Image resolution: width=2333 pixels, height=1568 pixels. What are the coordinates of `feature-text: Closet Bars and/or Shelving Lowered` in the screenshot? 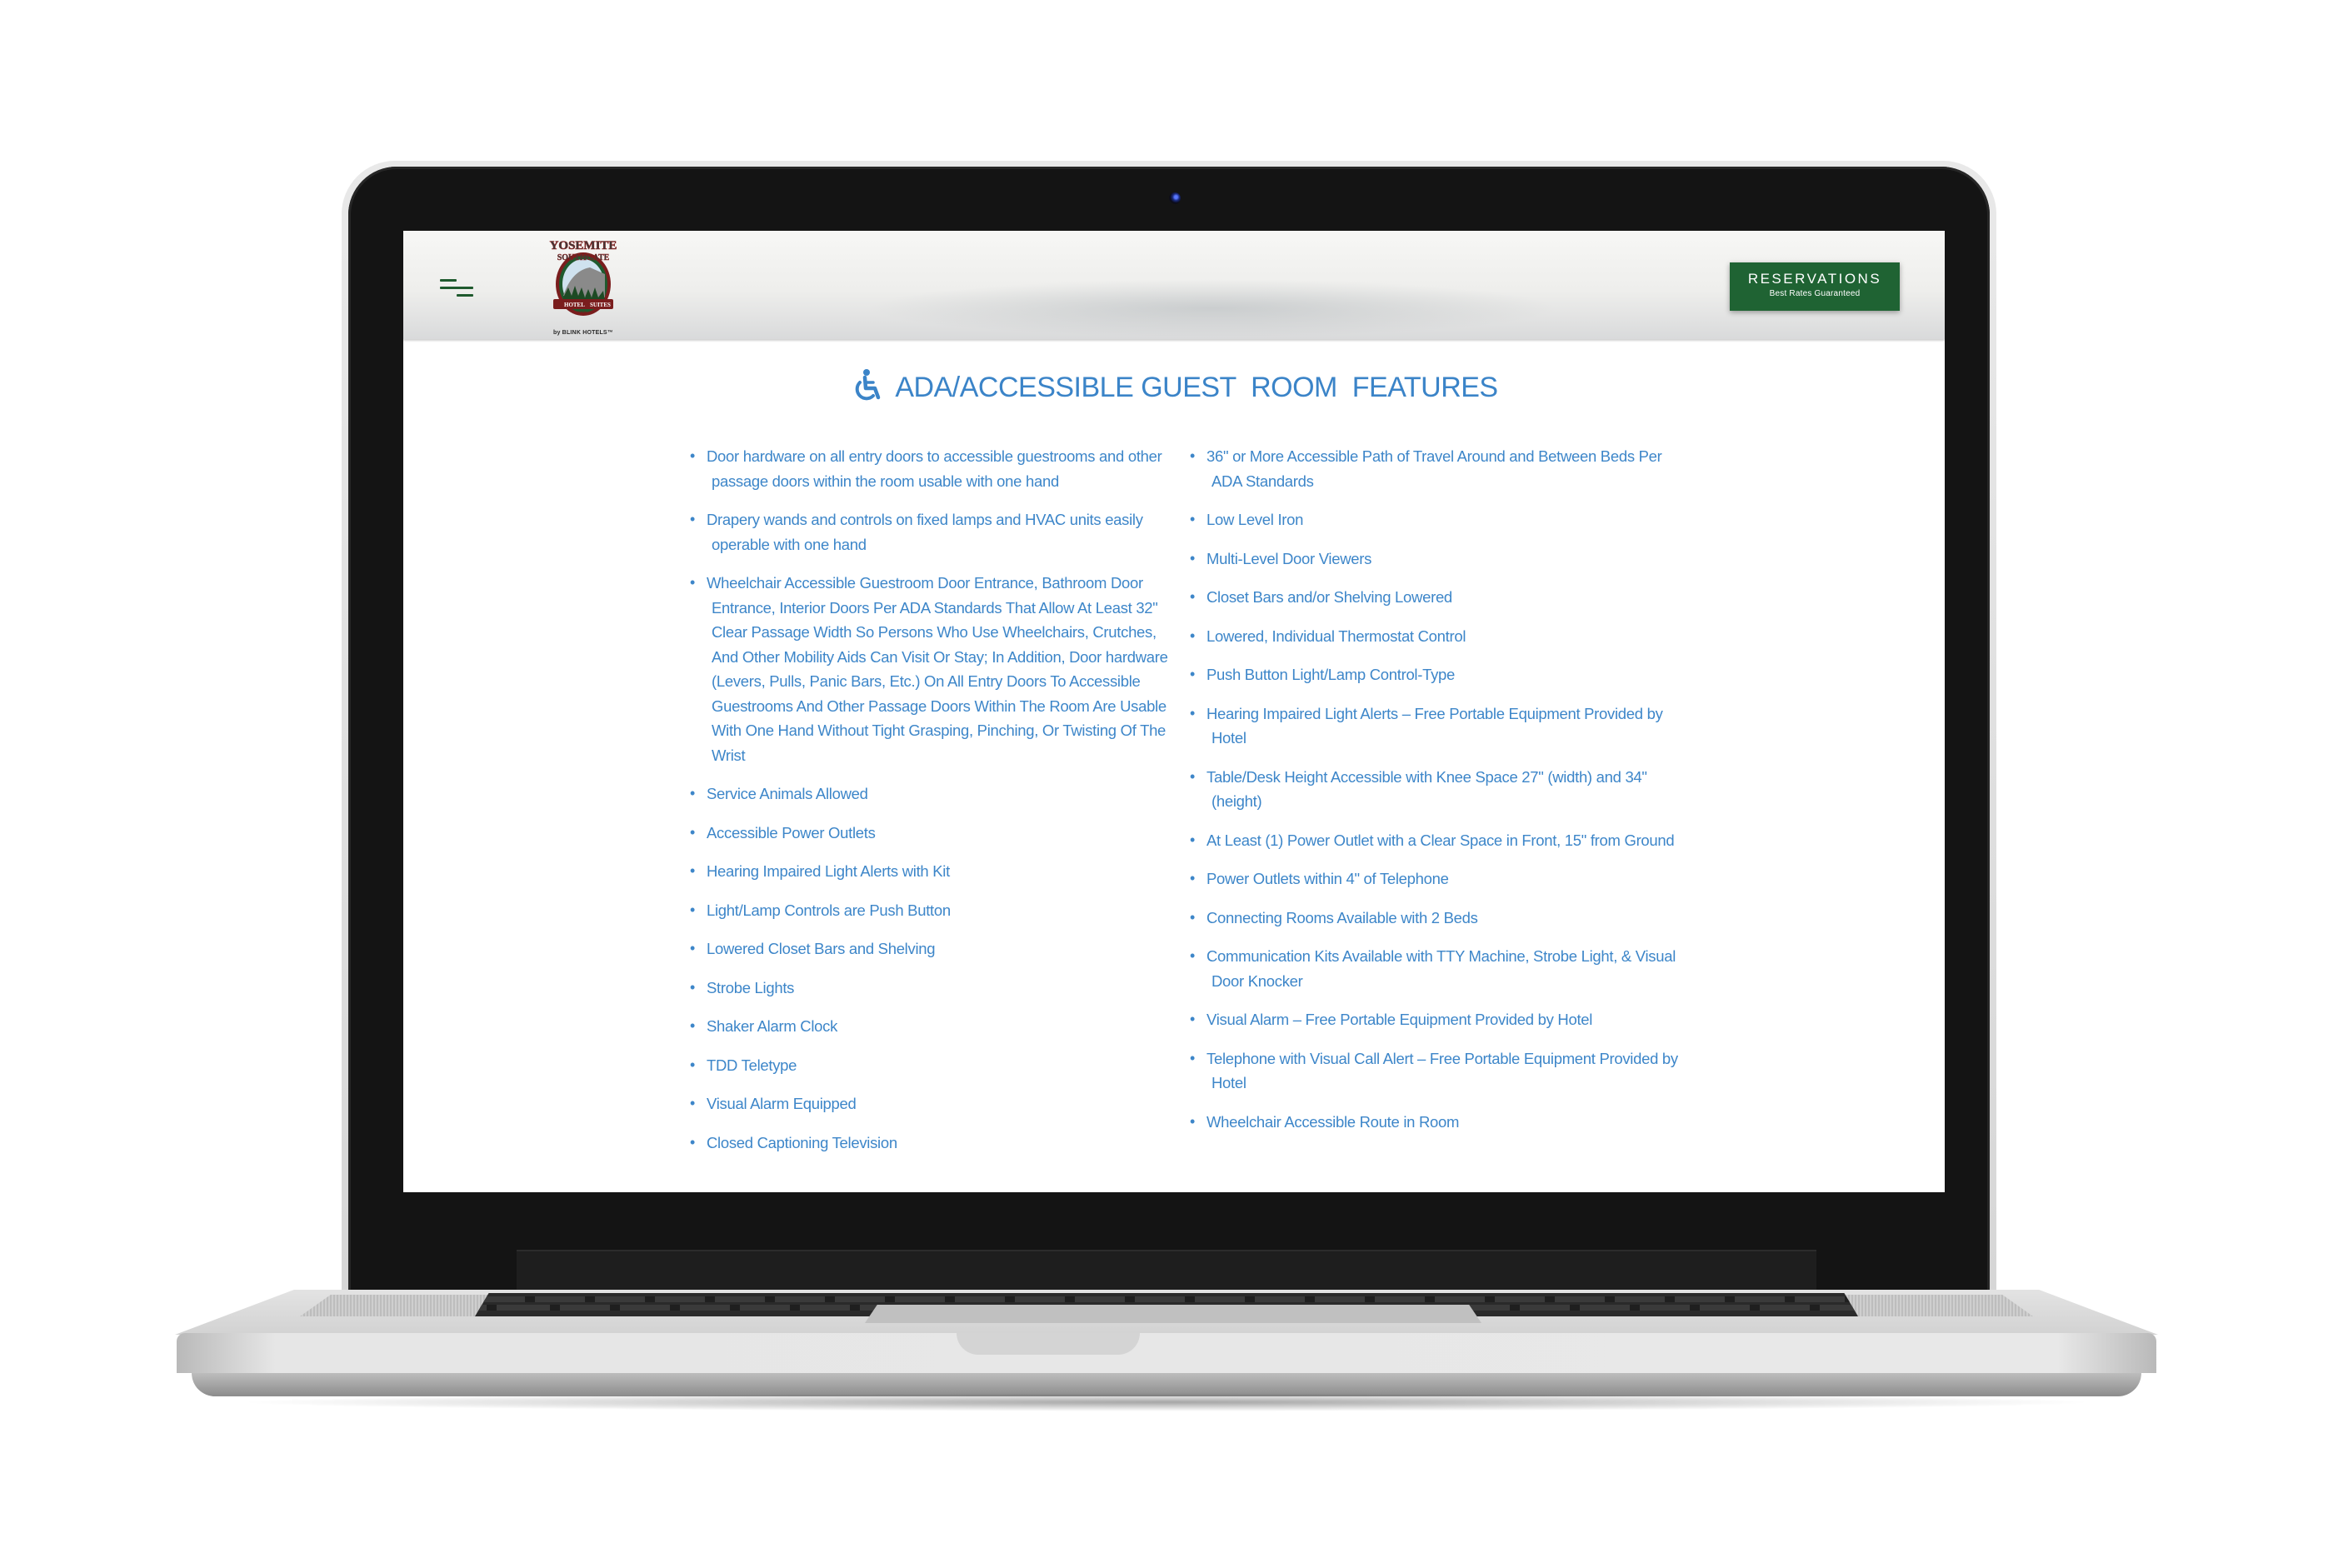 It's located at (1329, 597).